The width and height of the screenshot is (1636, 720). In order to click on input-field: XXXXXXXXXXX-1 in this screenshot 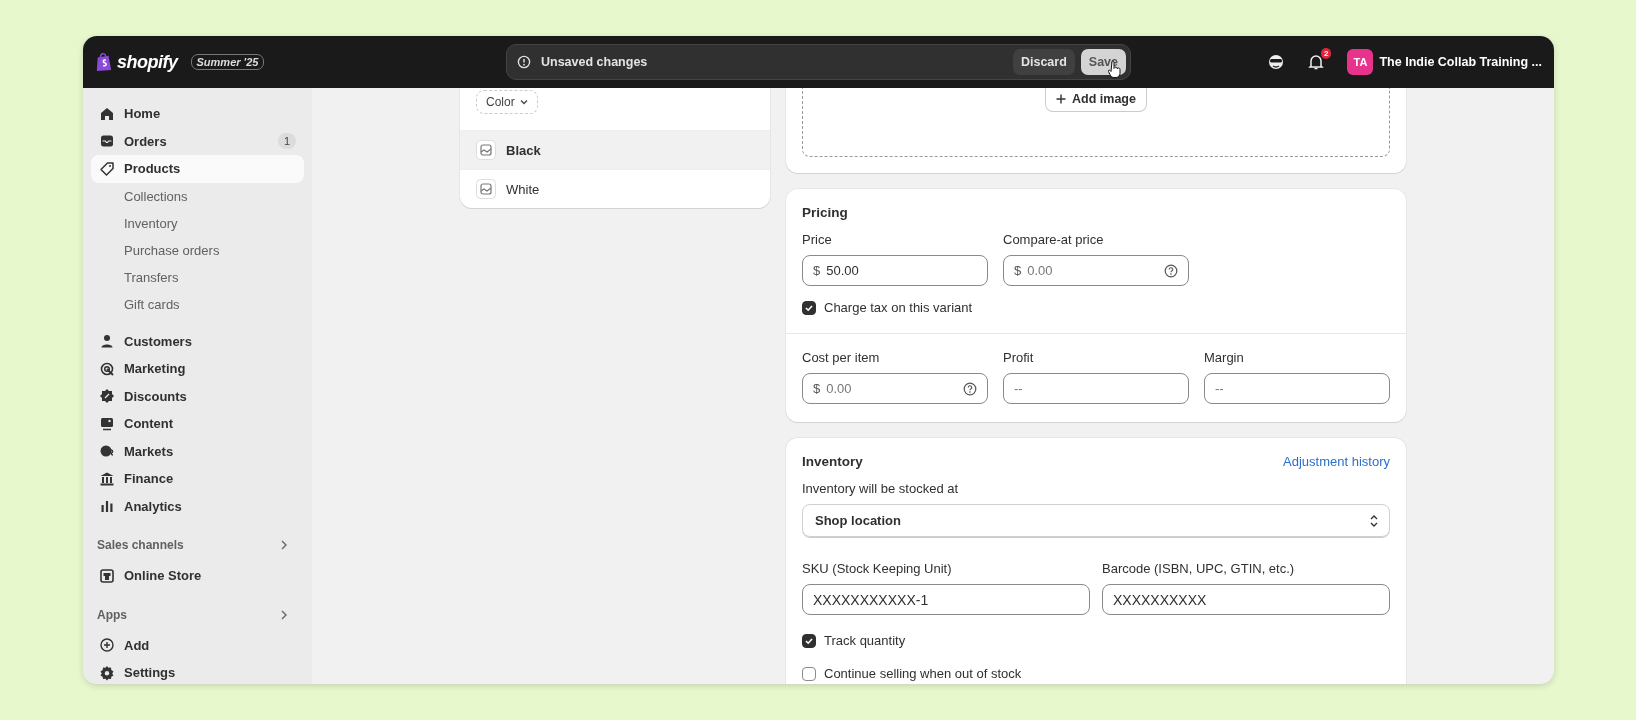, I will do `click(946, 599)`.